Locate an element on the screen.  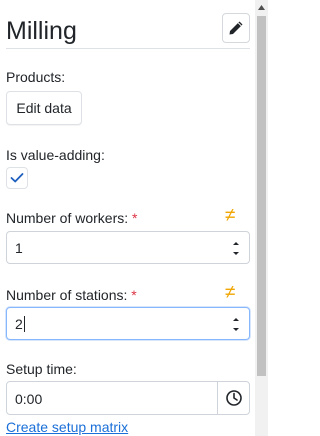
stations-label: Number of stations: * is located at coordinates (71, 295).